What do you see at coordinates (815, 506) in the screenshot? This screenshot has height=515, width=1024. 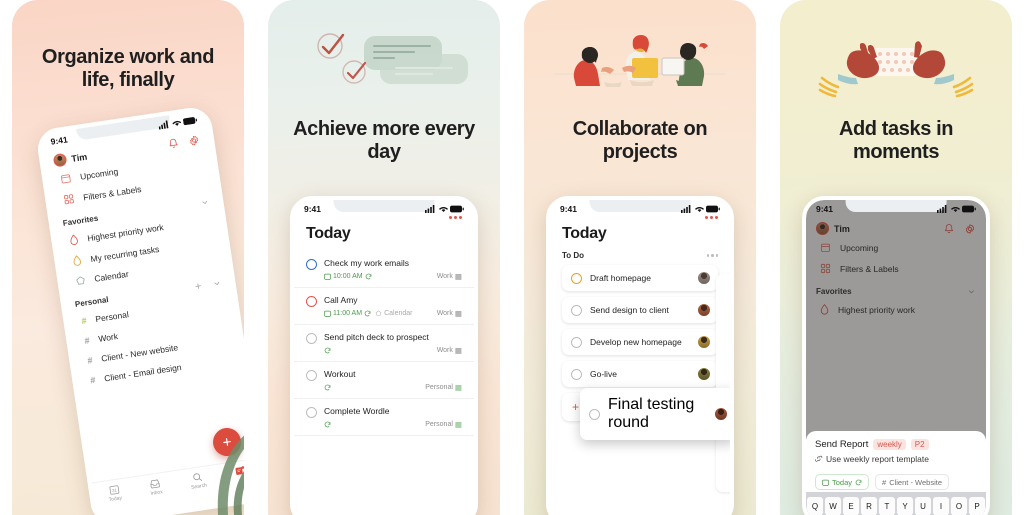 I see `key-q: Q` at bounding box center [815, 506].